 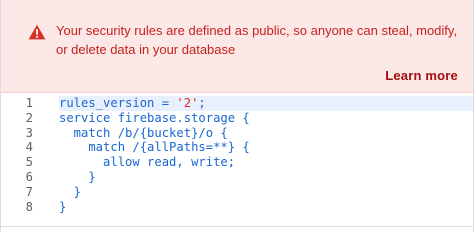 I want to click on code-text: service firebase.storage {, so click(x=154, y=117).